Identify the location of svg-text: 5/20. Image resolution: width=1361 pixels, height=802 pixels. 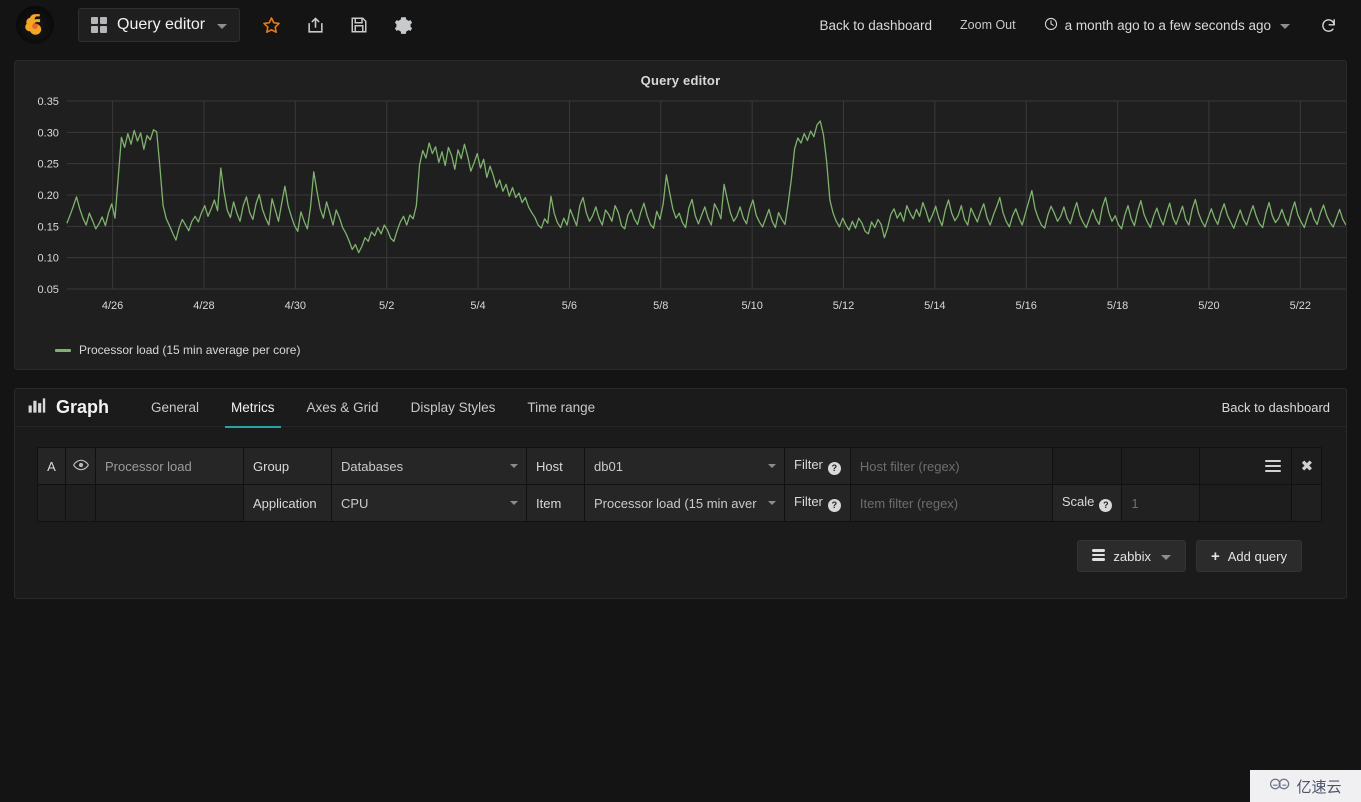
(1208, 306).